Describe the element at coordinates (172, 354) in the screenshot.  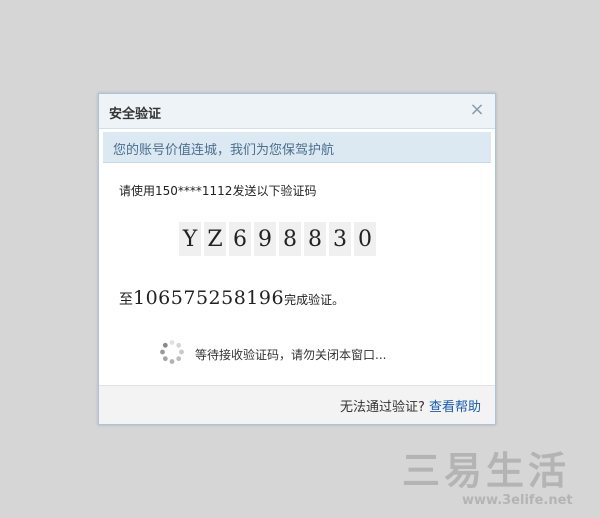
I see `loading-spinner-icon` at that location.